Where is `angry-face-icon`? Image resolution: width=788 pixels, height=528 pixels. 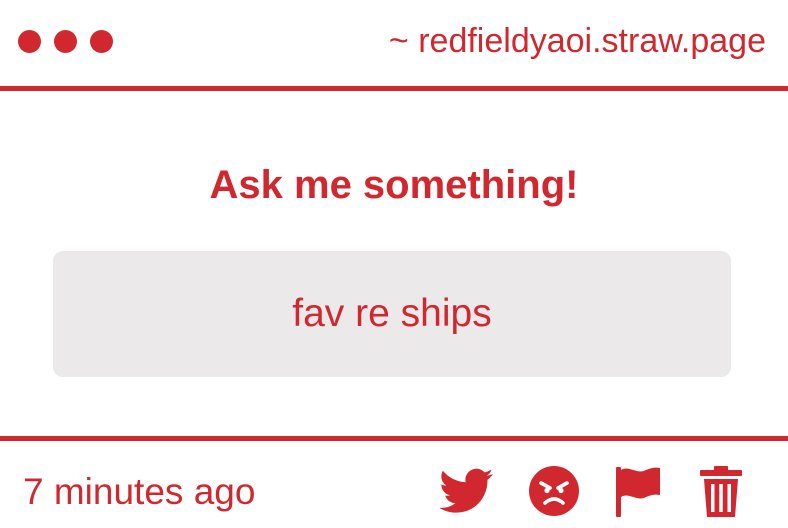
angry-face-icon is located at coordinates (554, 491).